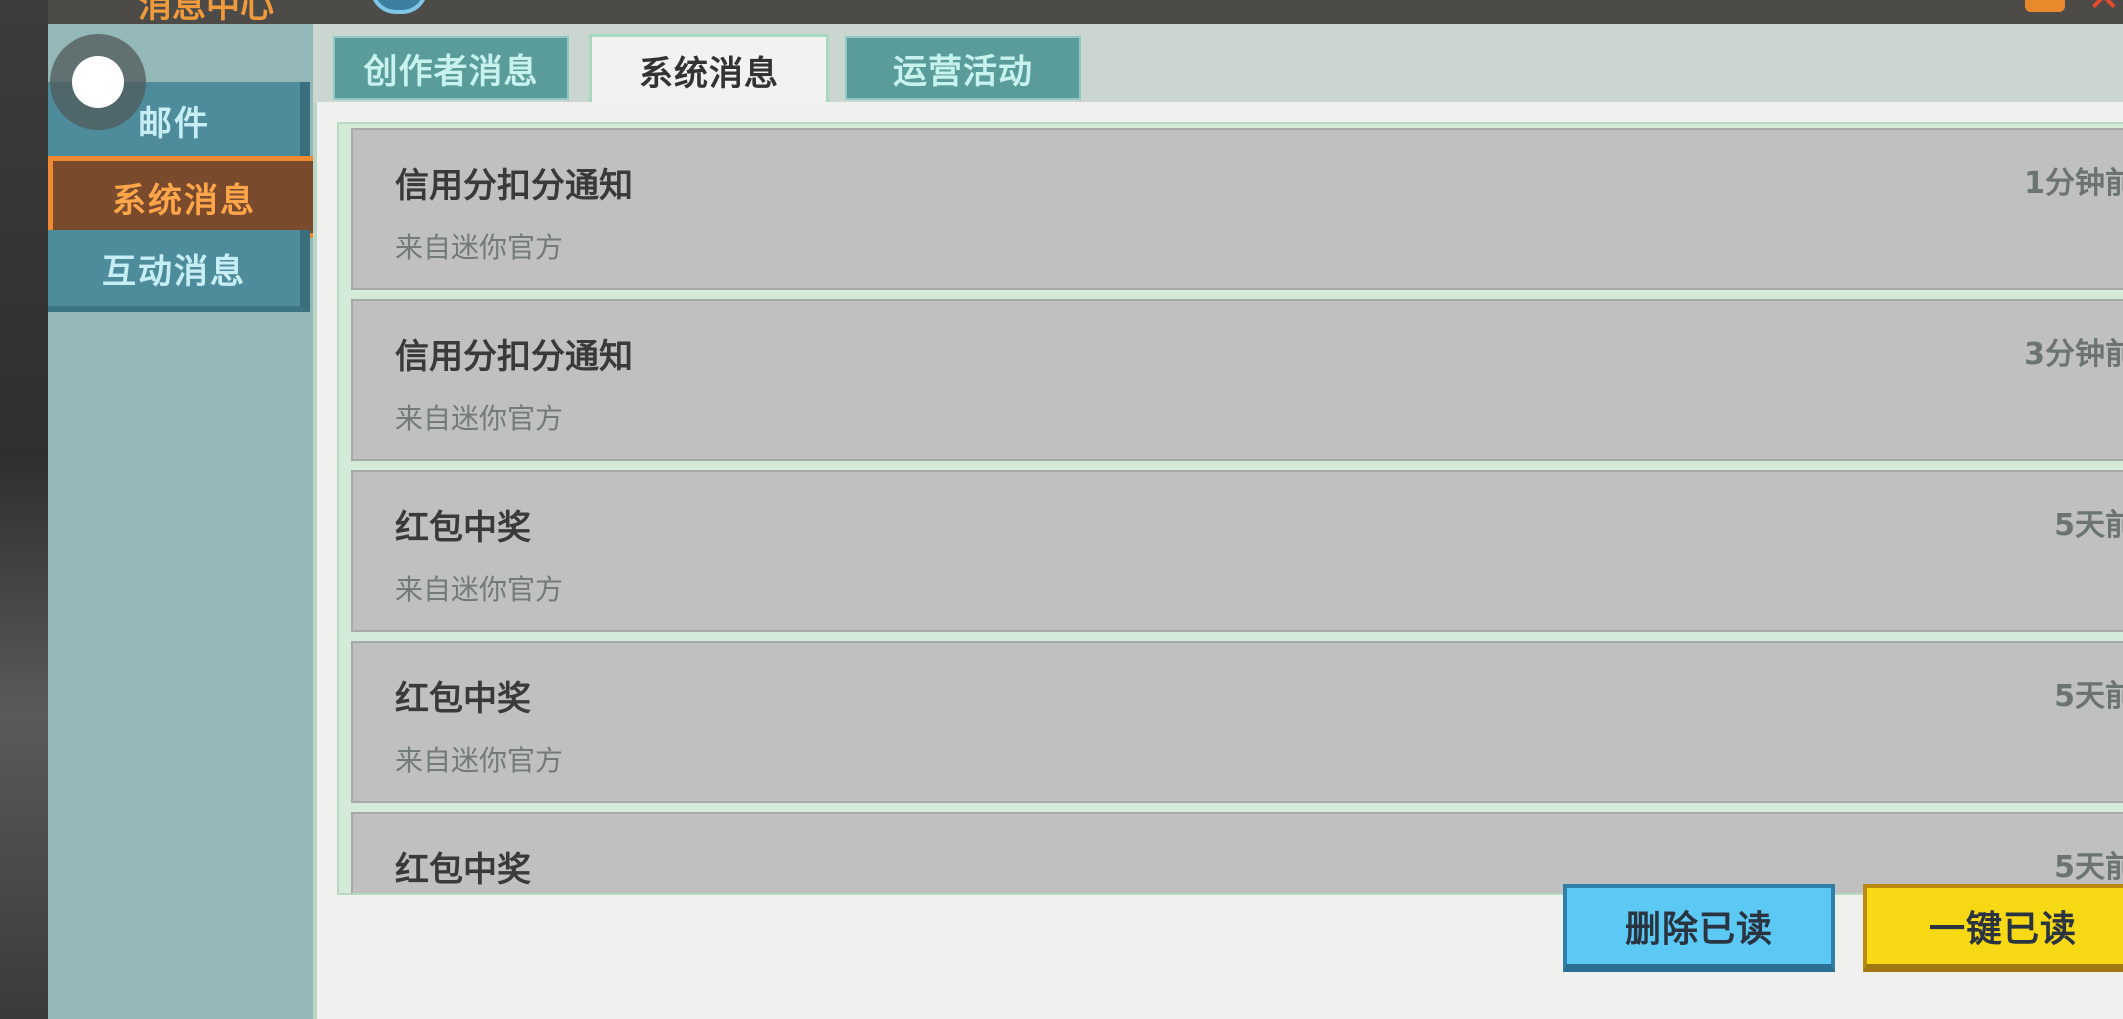 The height and width of the screenshot is (1019, 2123). I want to click on message-time: 3分钟前, so click(2073, 354).